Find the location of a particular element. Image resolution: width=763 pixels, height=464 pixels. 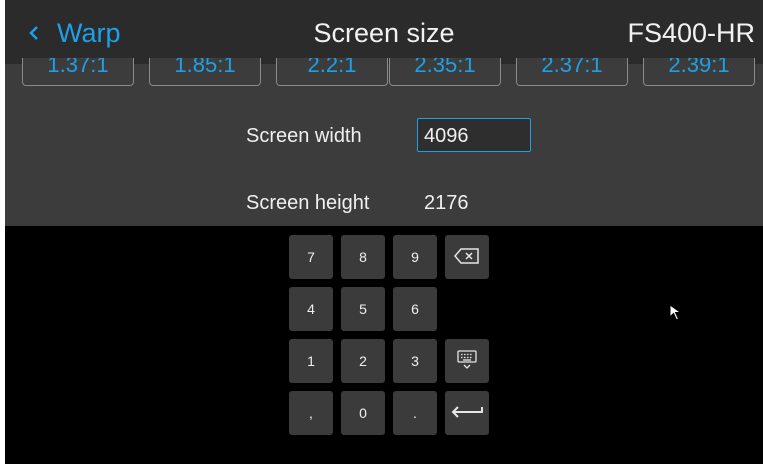

mouse-pointer-icon is located at coordinates (677, 313).